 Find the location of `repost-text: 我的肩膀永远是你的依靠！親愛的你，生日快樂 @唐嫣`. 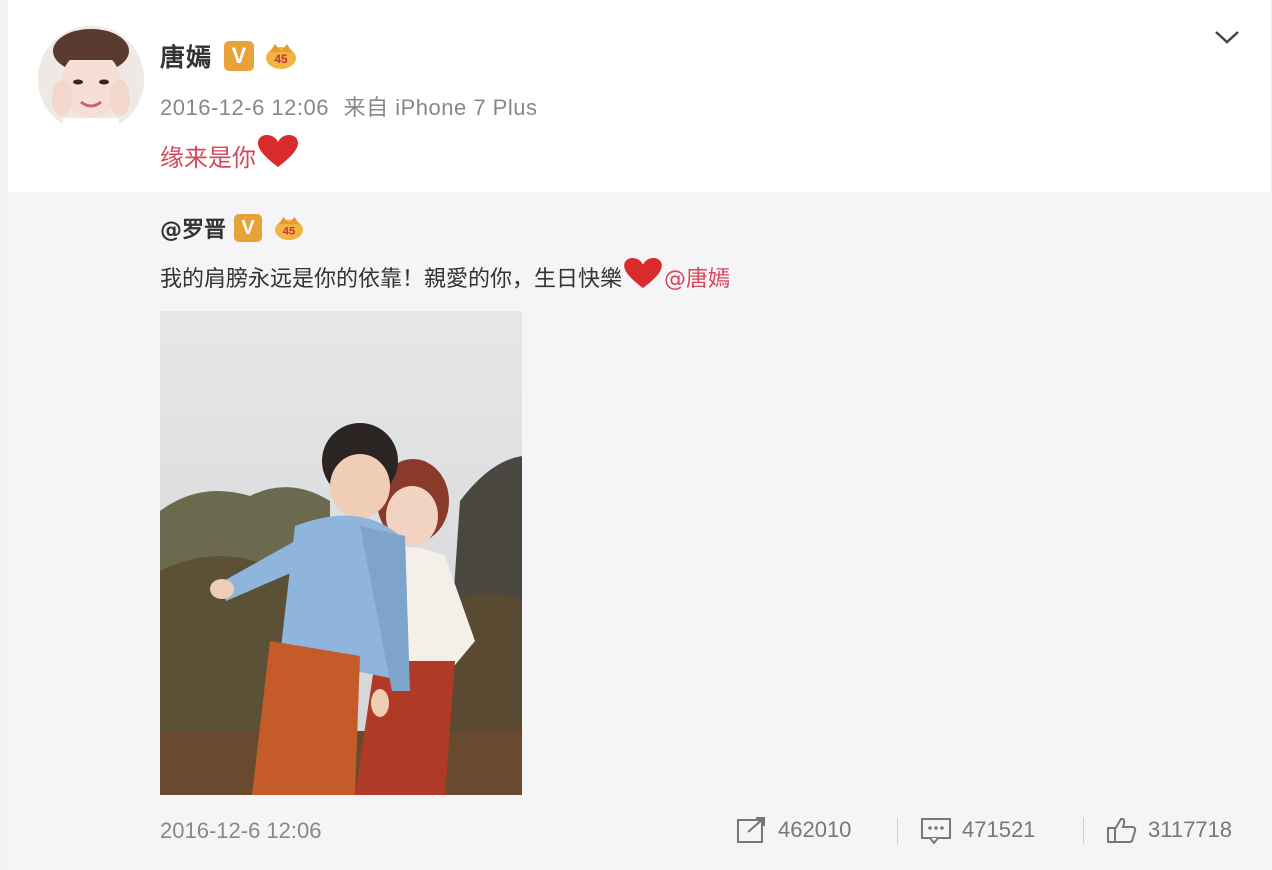

repost-text: 我的肩膀永远是你的依靠！親愛的你，生日快樂 @唐嫣 is located at coordinates (445, 277).